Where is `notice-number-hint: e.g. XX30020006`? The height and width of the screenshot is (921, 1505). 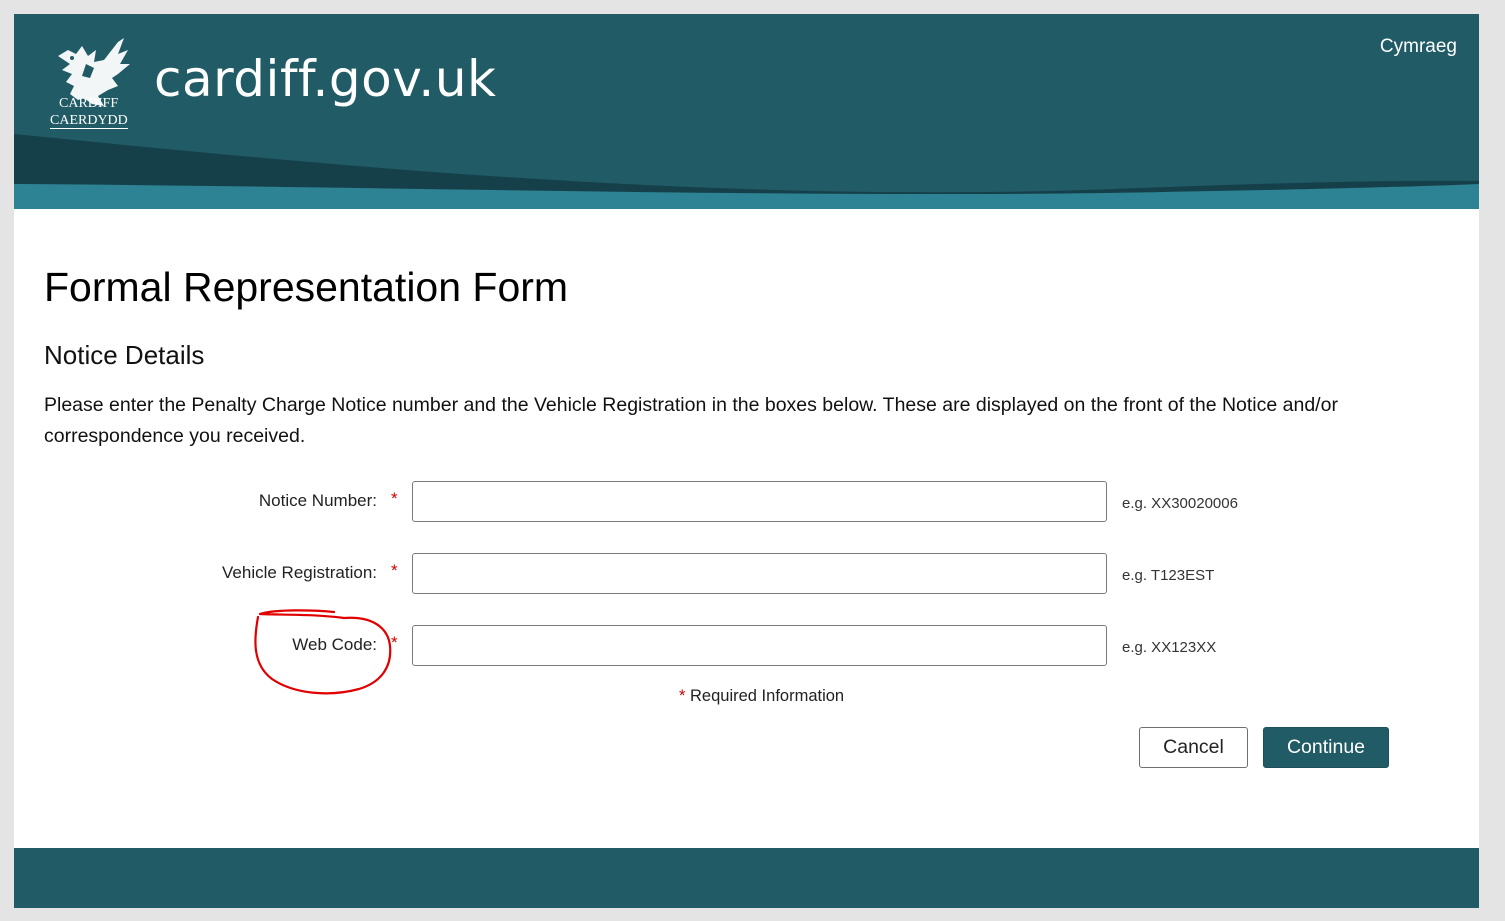
notice-number-hint: e.g. XX30020006 is located at coordinates (1180, 503).